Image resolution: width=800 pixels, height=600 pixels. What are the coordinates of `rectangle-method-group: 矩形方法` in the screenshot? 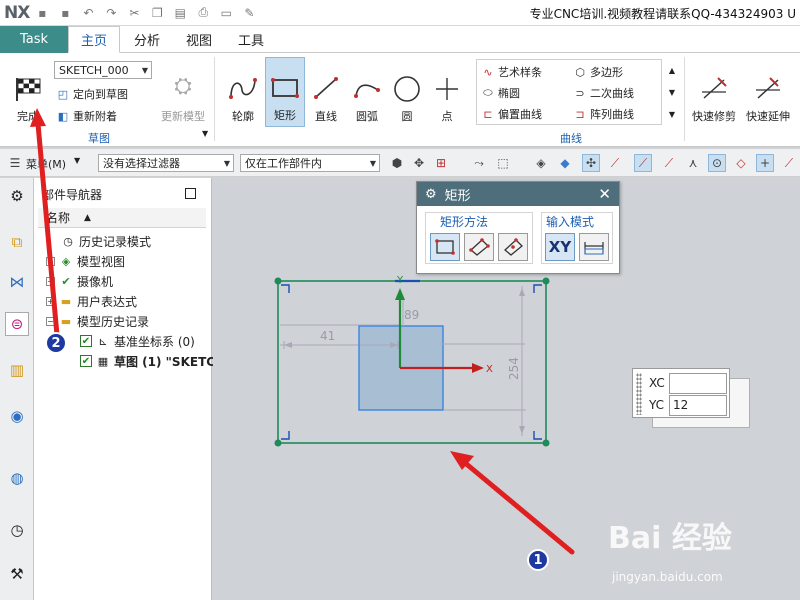 It's located at (479, 238).